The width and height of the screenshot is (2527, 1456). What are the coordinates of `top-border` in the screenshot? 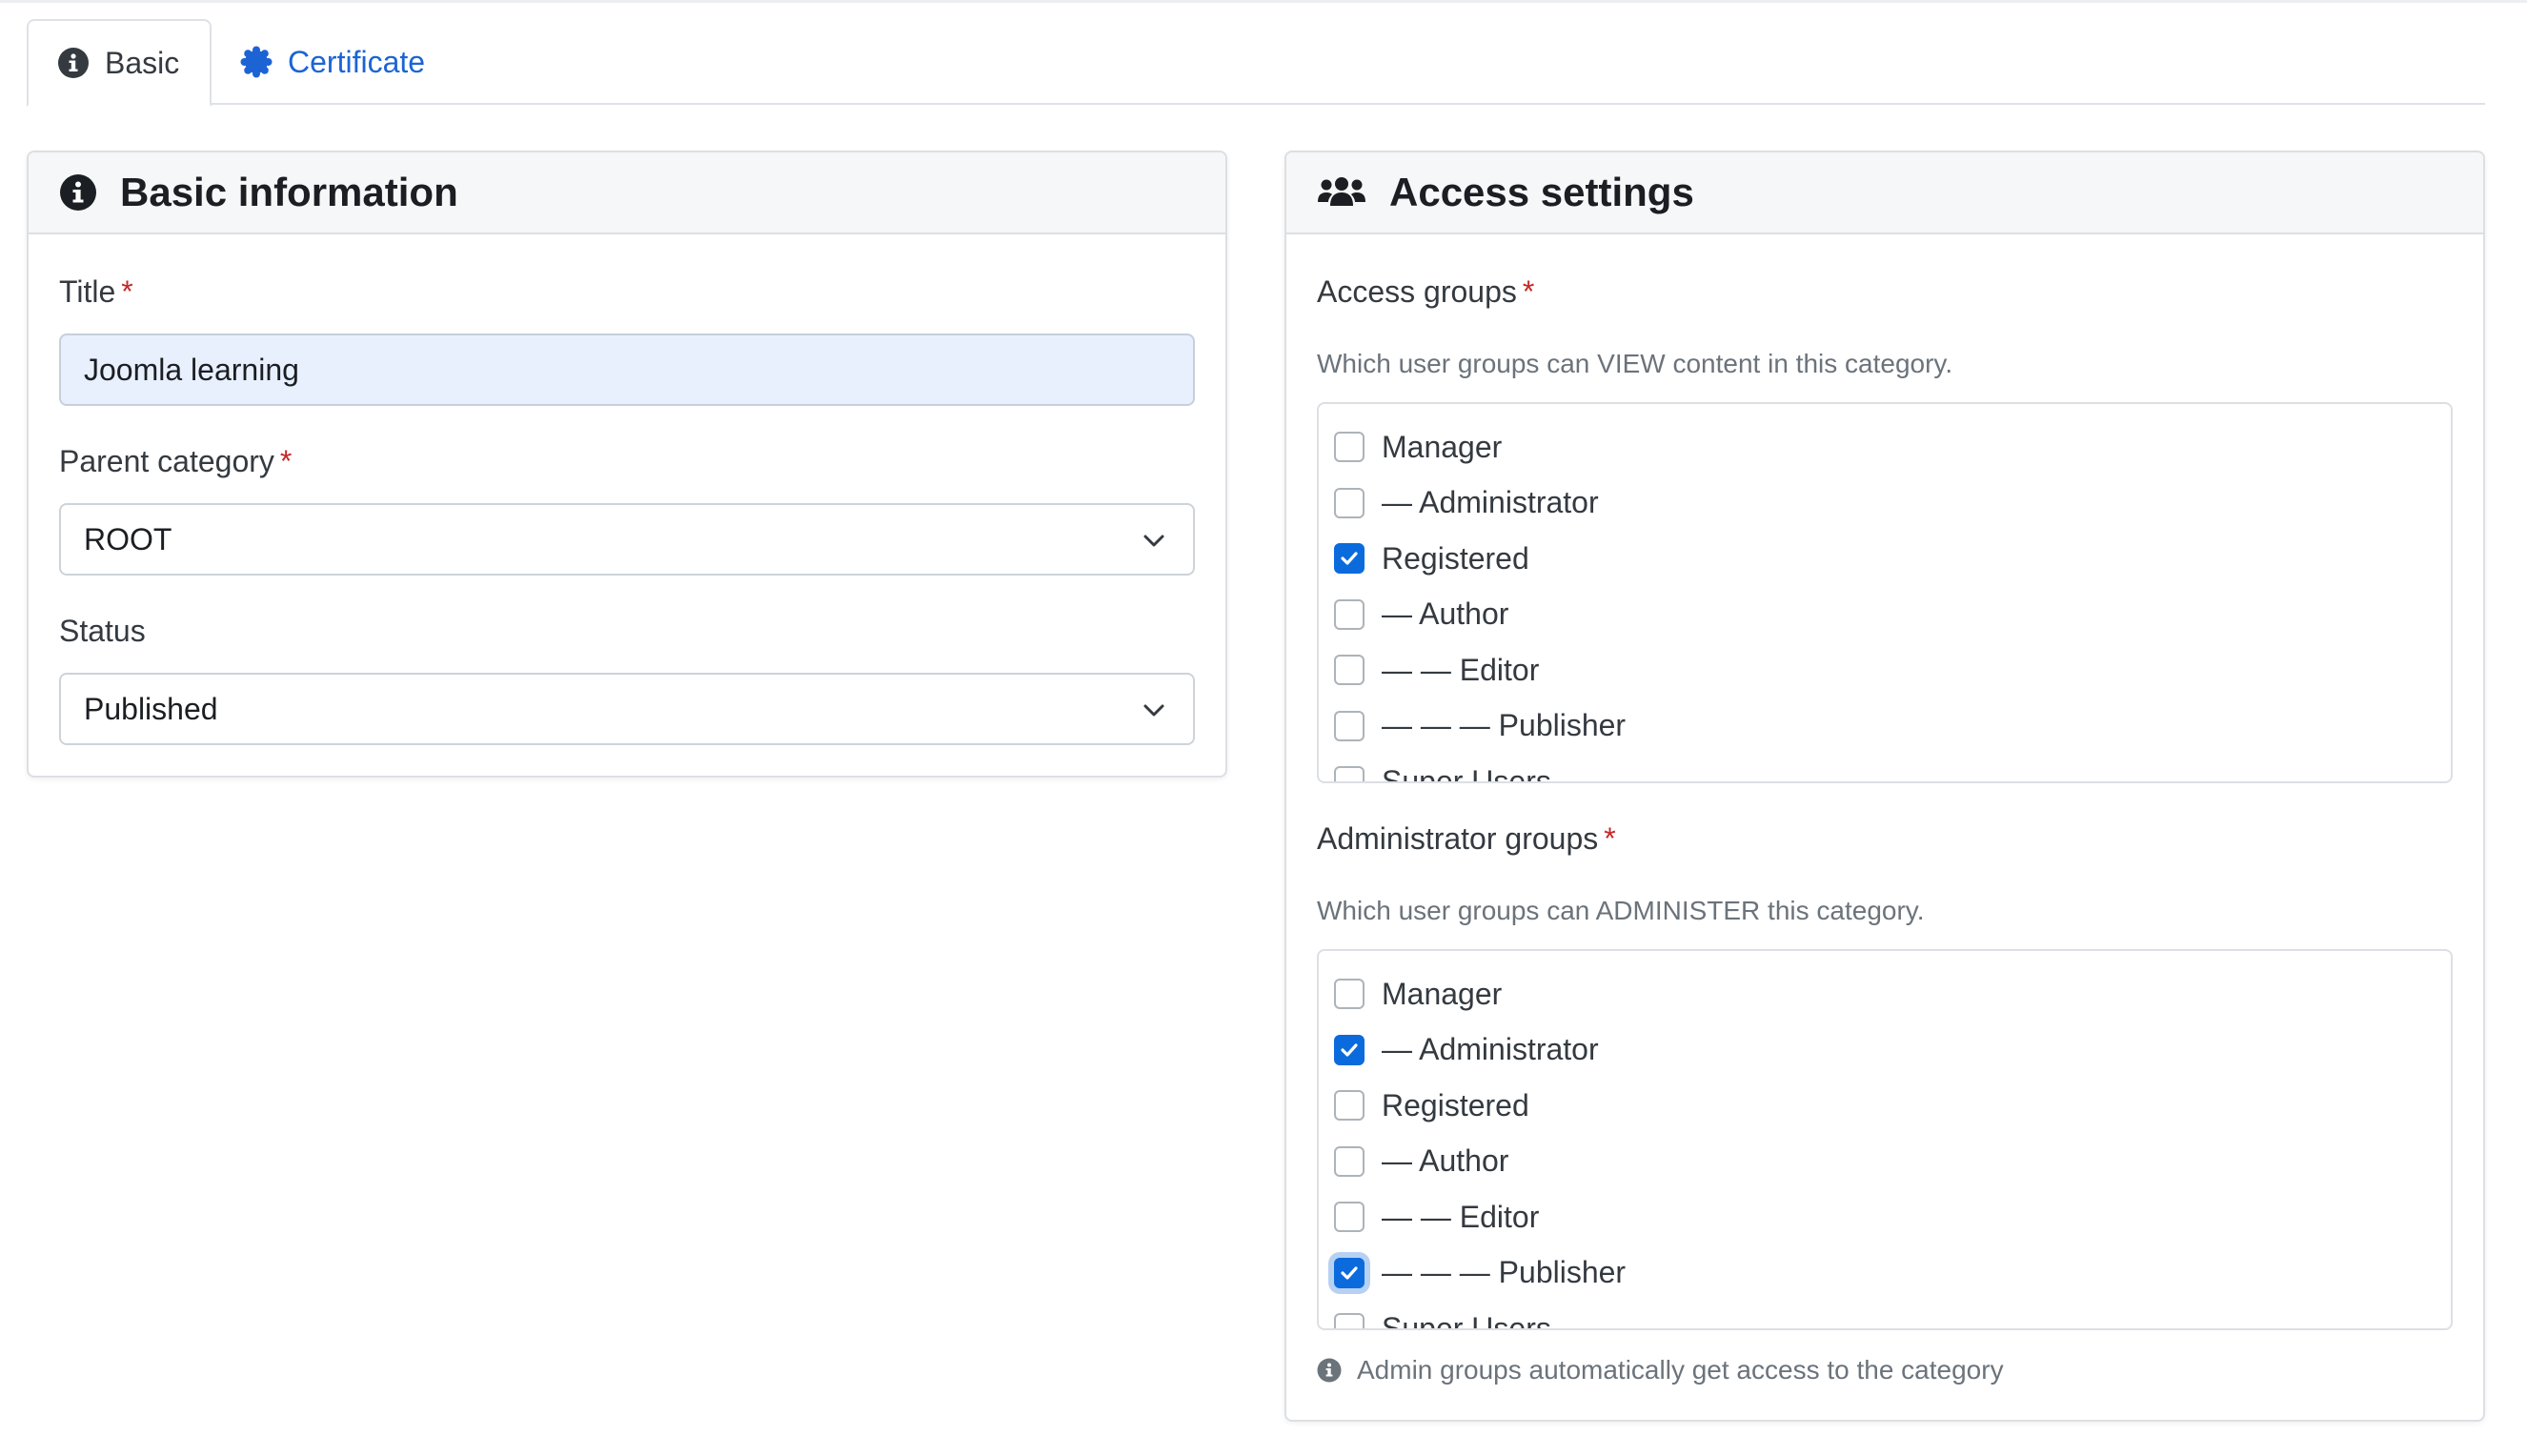 It's located at (1263, 2).